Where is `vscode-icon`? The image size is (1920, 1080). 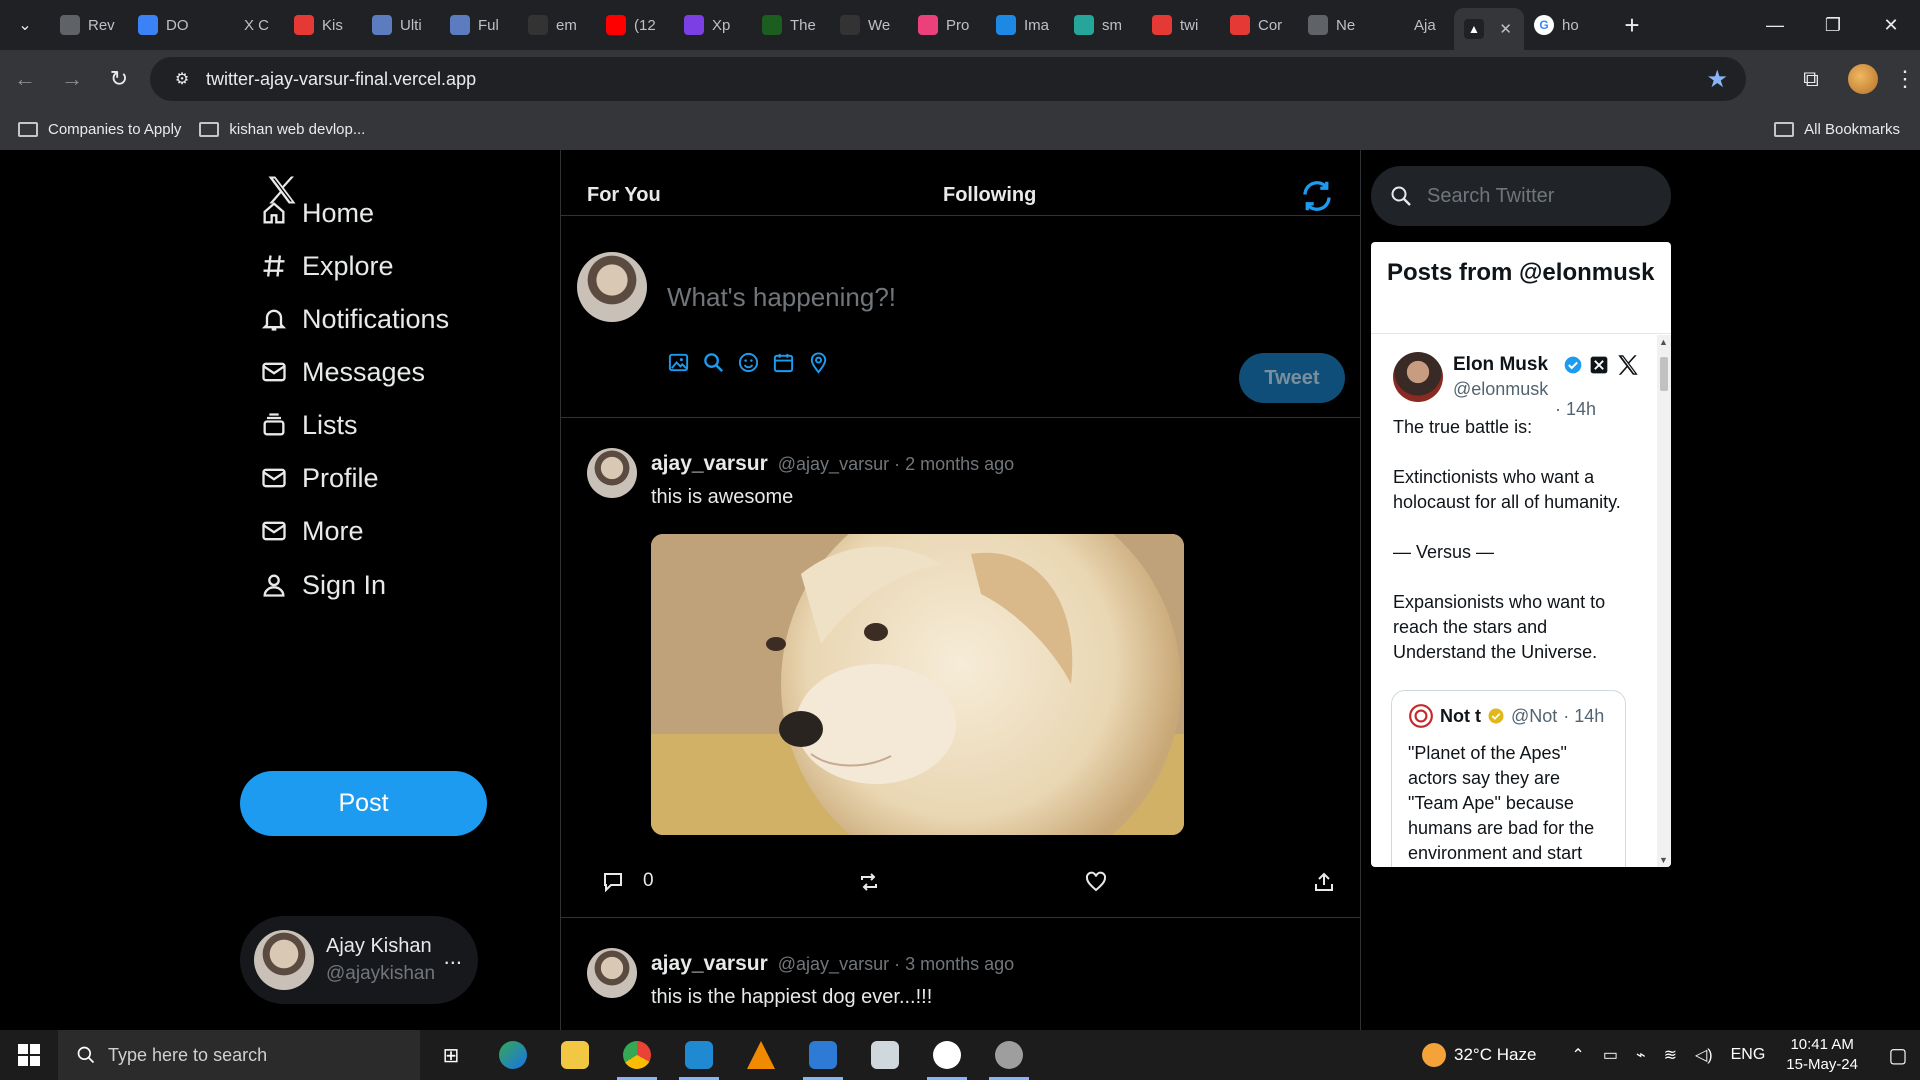 vscode-icon is located at coordinates (699, 1055).